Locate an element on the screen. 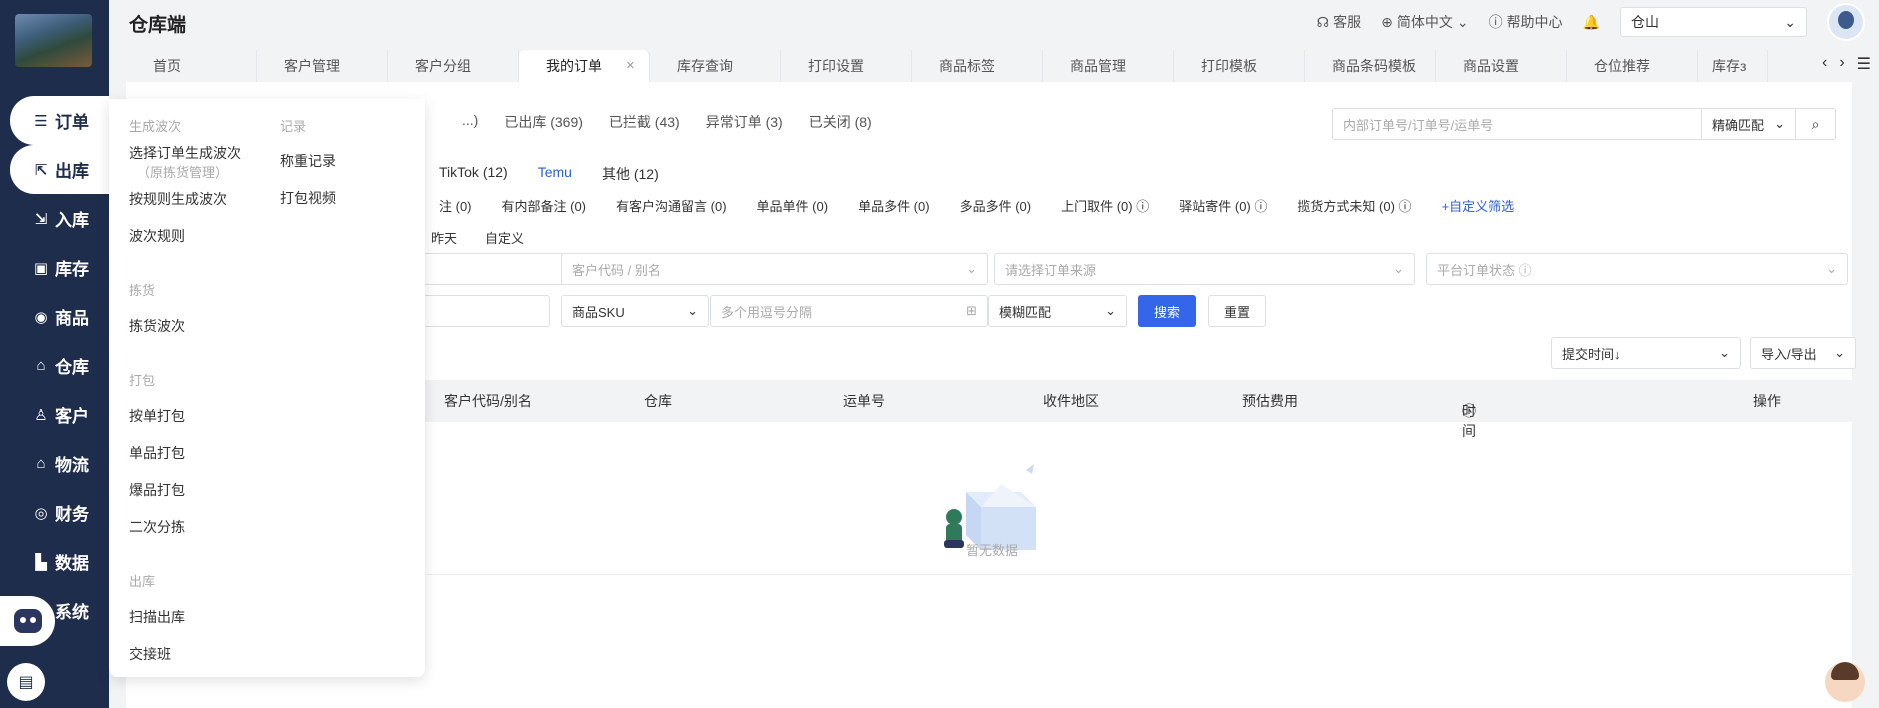 The image size is (1879, 708). tab-product-management: 商品管理 is located at coordinates (1108, 66).